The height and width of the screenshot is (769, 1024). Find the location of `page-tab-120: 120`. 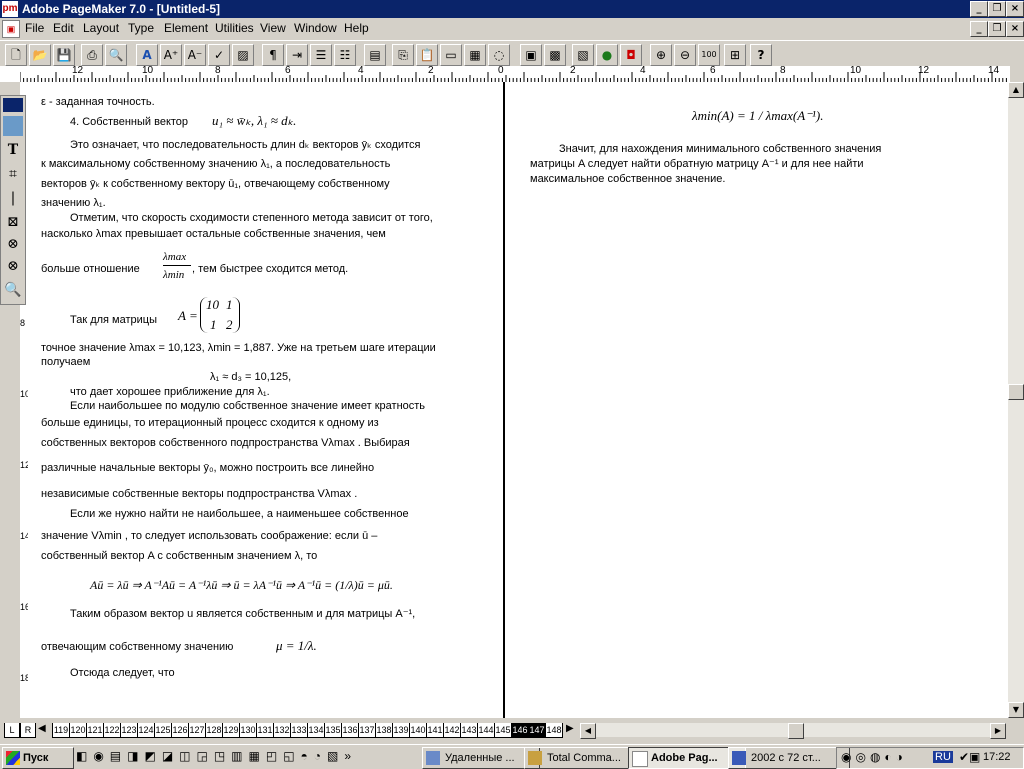

page-tab-120: 120 is located at coordinates (78, 730).